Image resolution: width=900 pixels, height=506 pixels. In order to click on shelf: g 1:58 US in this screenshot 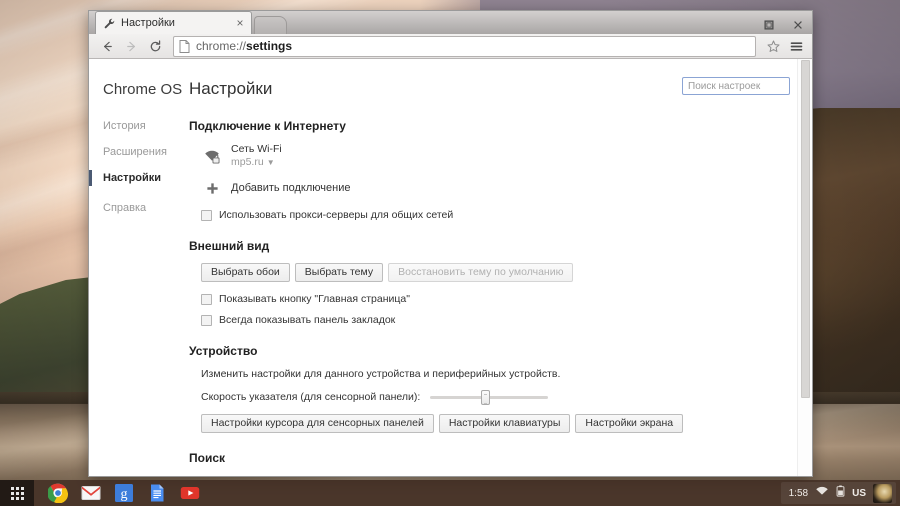, I will do `click(450, 493)`.